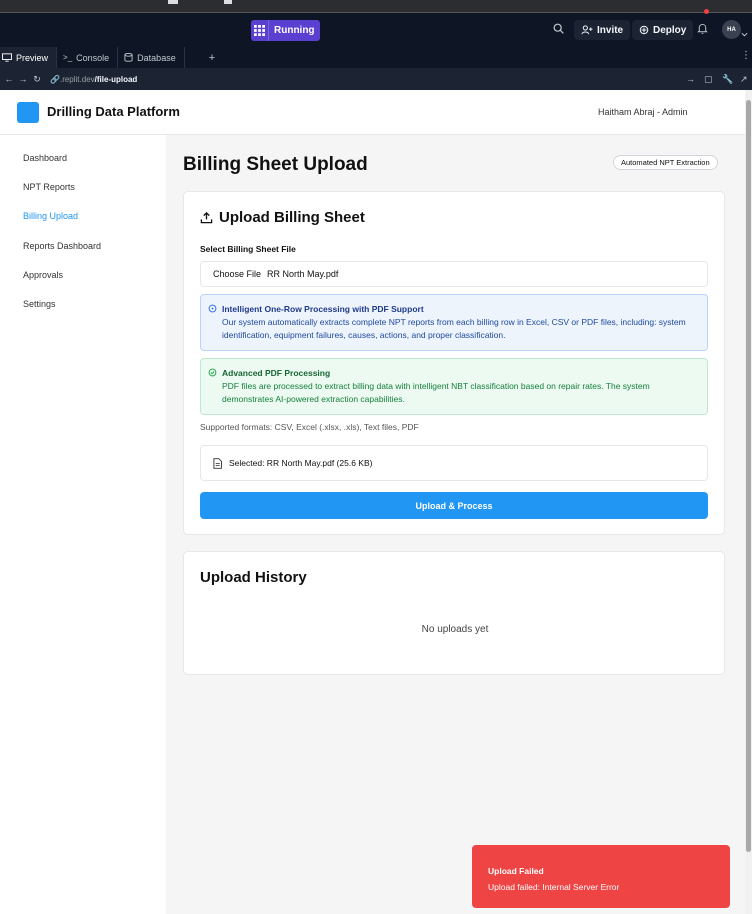  Describe the element at coordinates (45, 158) in the screenshot. I see `sidebar-item-dashboard: Dashboard` at that location.